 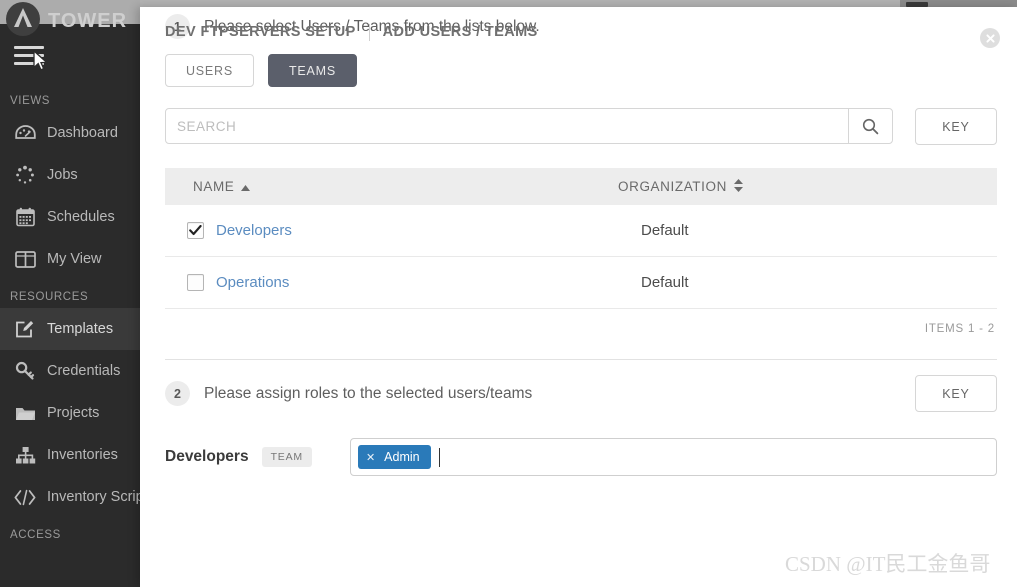 I want to click on sidebar-item-label: My View, so click(x=74, y=259).